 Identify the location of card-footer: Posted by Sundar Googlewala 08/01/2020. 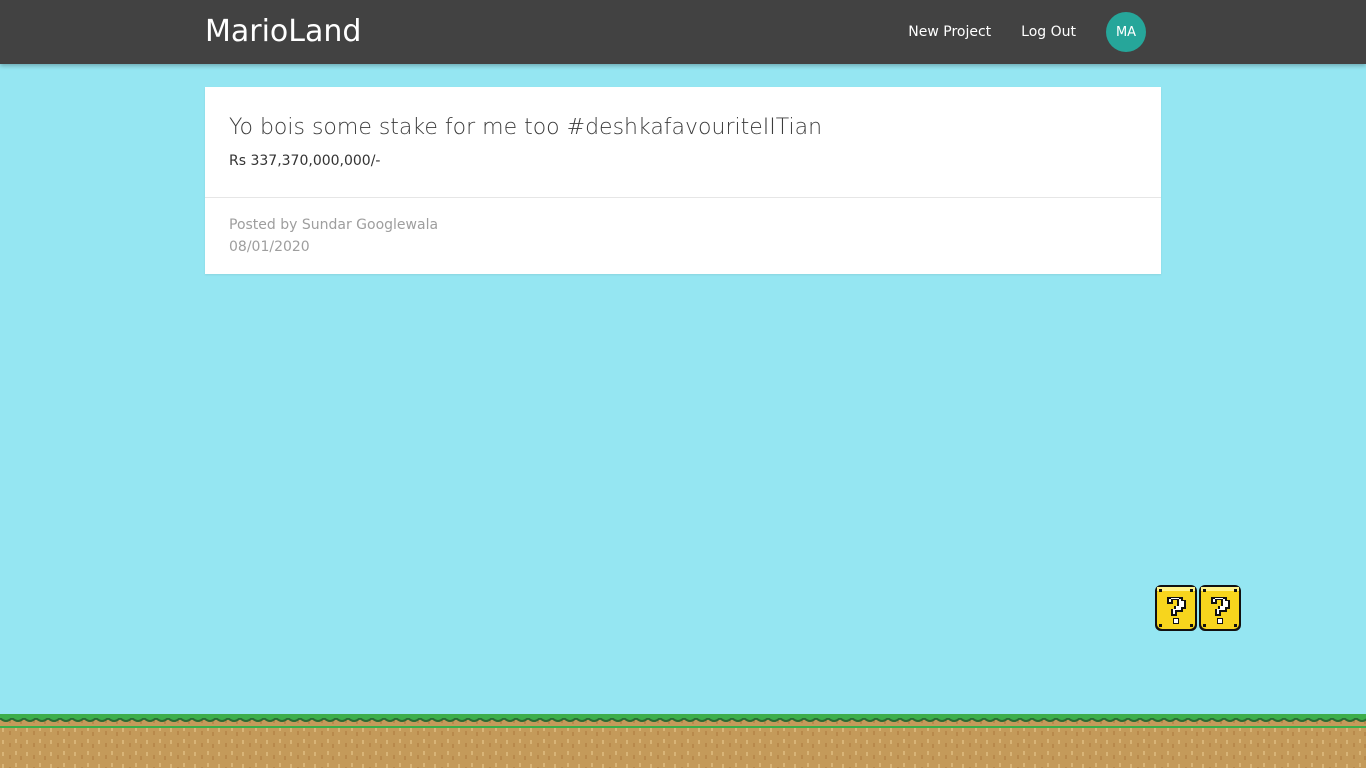
(683, 236).